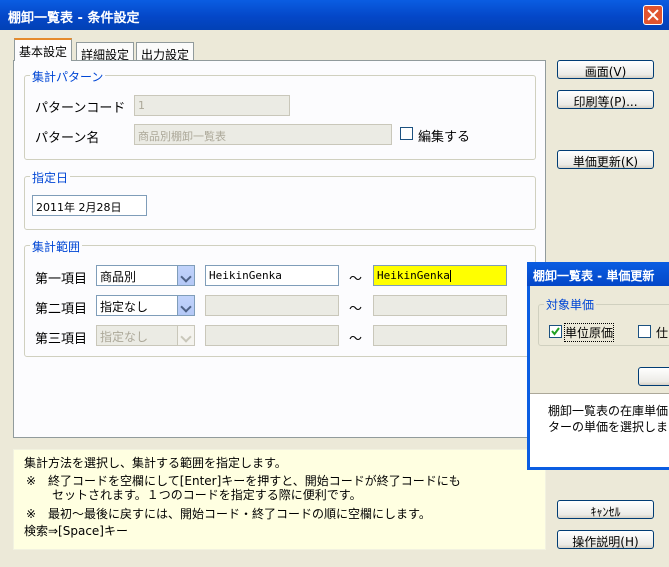 Image resolution: width=669 pixels, height=567 pixels. I want to click on range-row2-tilde: ～, so click(356, 309).